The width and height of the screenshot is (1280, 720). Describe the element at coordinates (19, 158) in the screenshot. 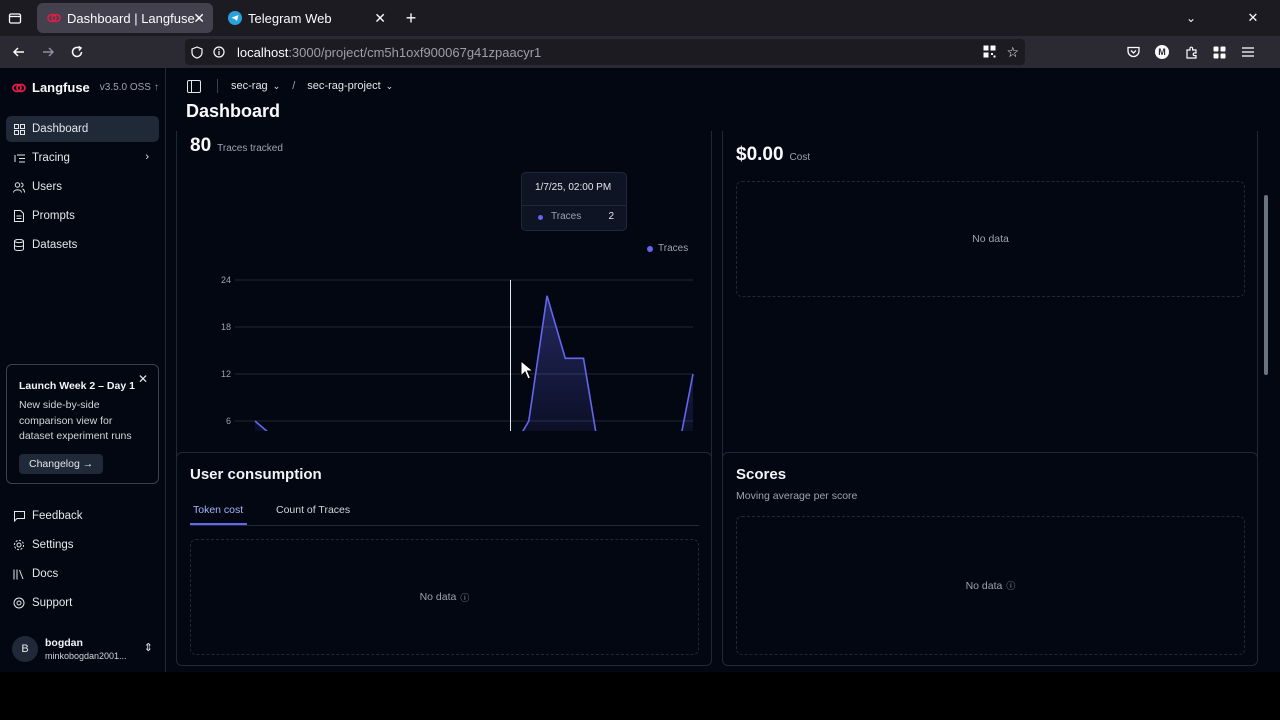

I see `list-tree-icon` at that location.